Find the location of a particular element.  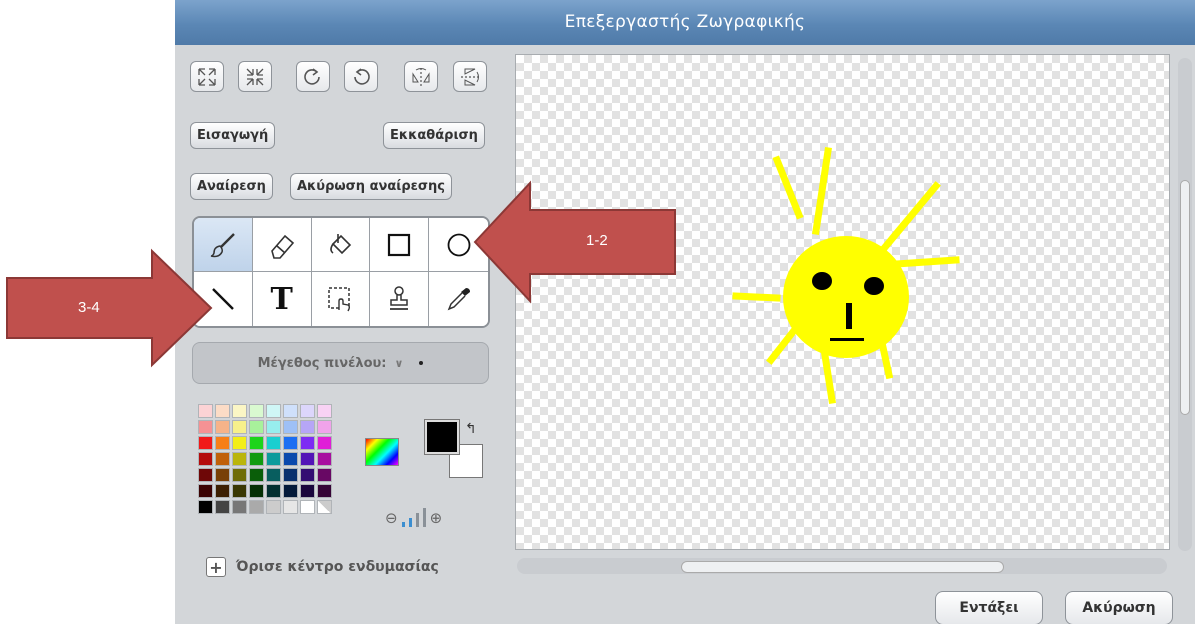

plus-icon: + is located at coordinates (216, 567).